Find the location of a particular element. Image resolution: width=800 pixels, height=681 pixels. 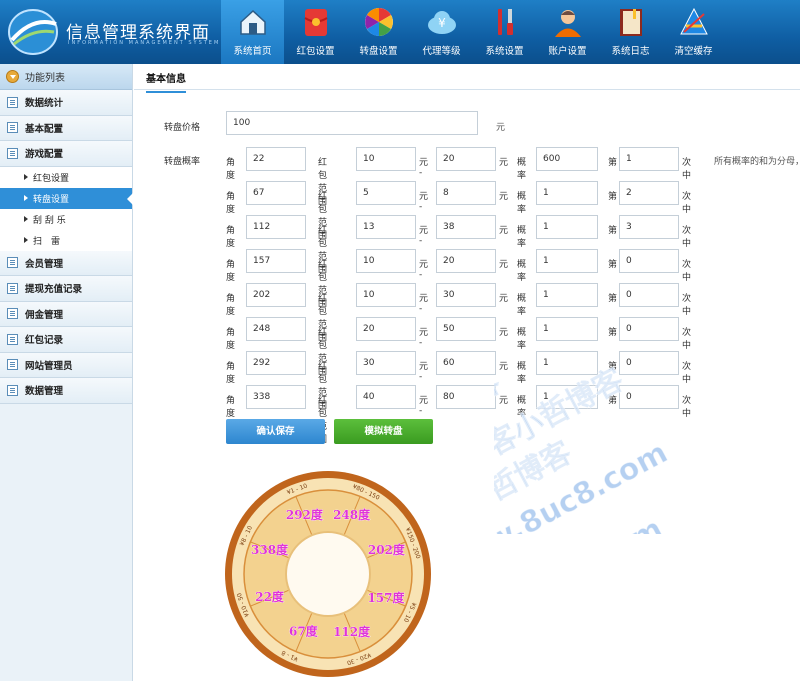

sidebar-header: 功能列表 is located at coordinates (66, 77).